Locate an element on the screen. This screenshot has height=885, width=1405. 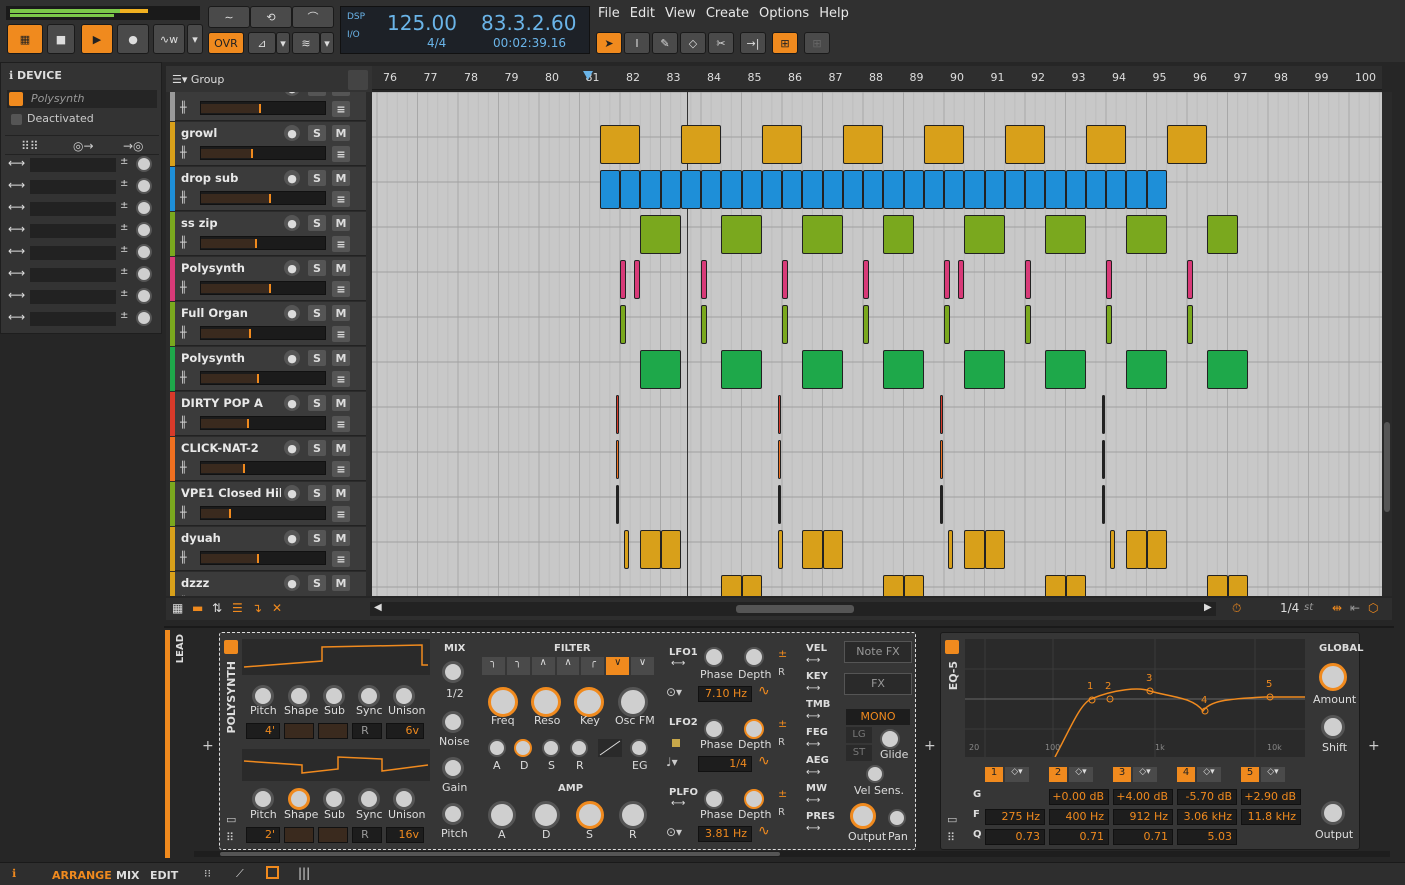
lfo2-phase-knob is located at coordinates (714, 729).